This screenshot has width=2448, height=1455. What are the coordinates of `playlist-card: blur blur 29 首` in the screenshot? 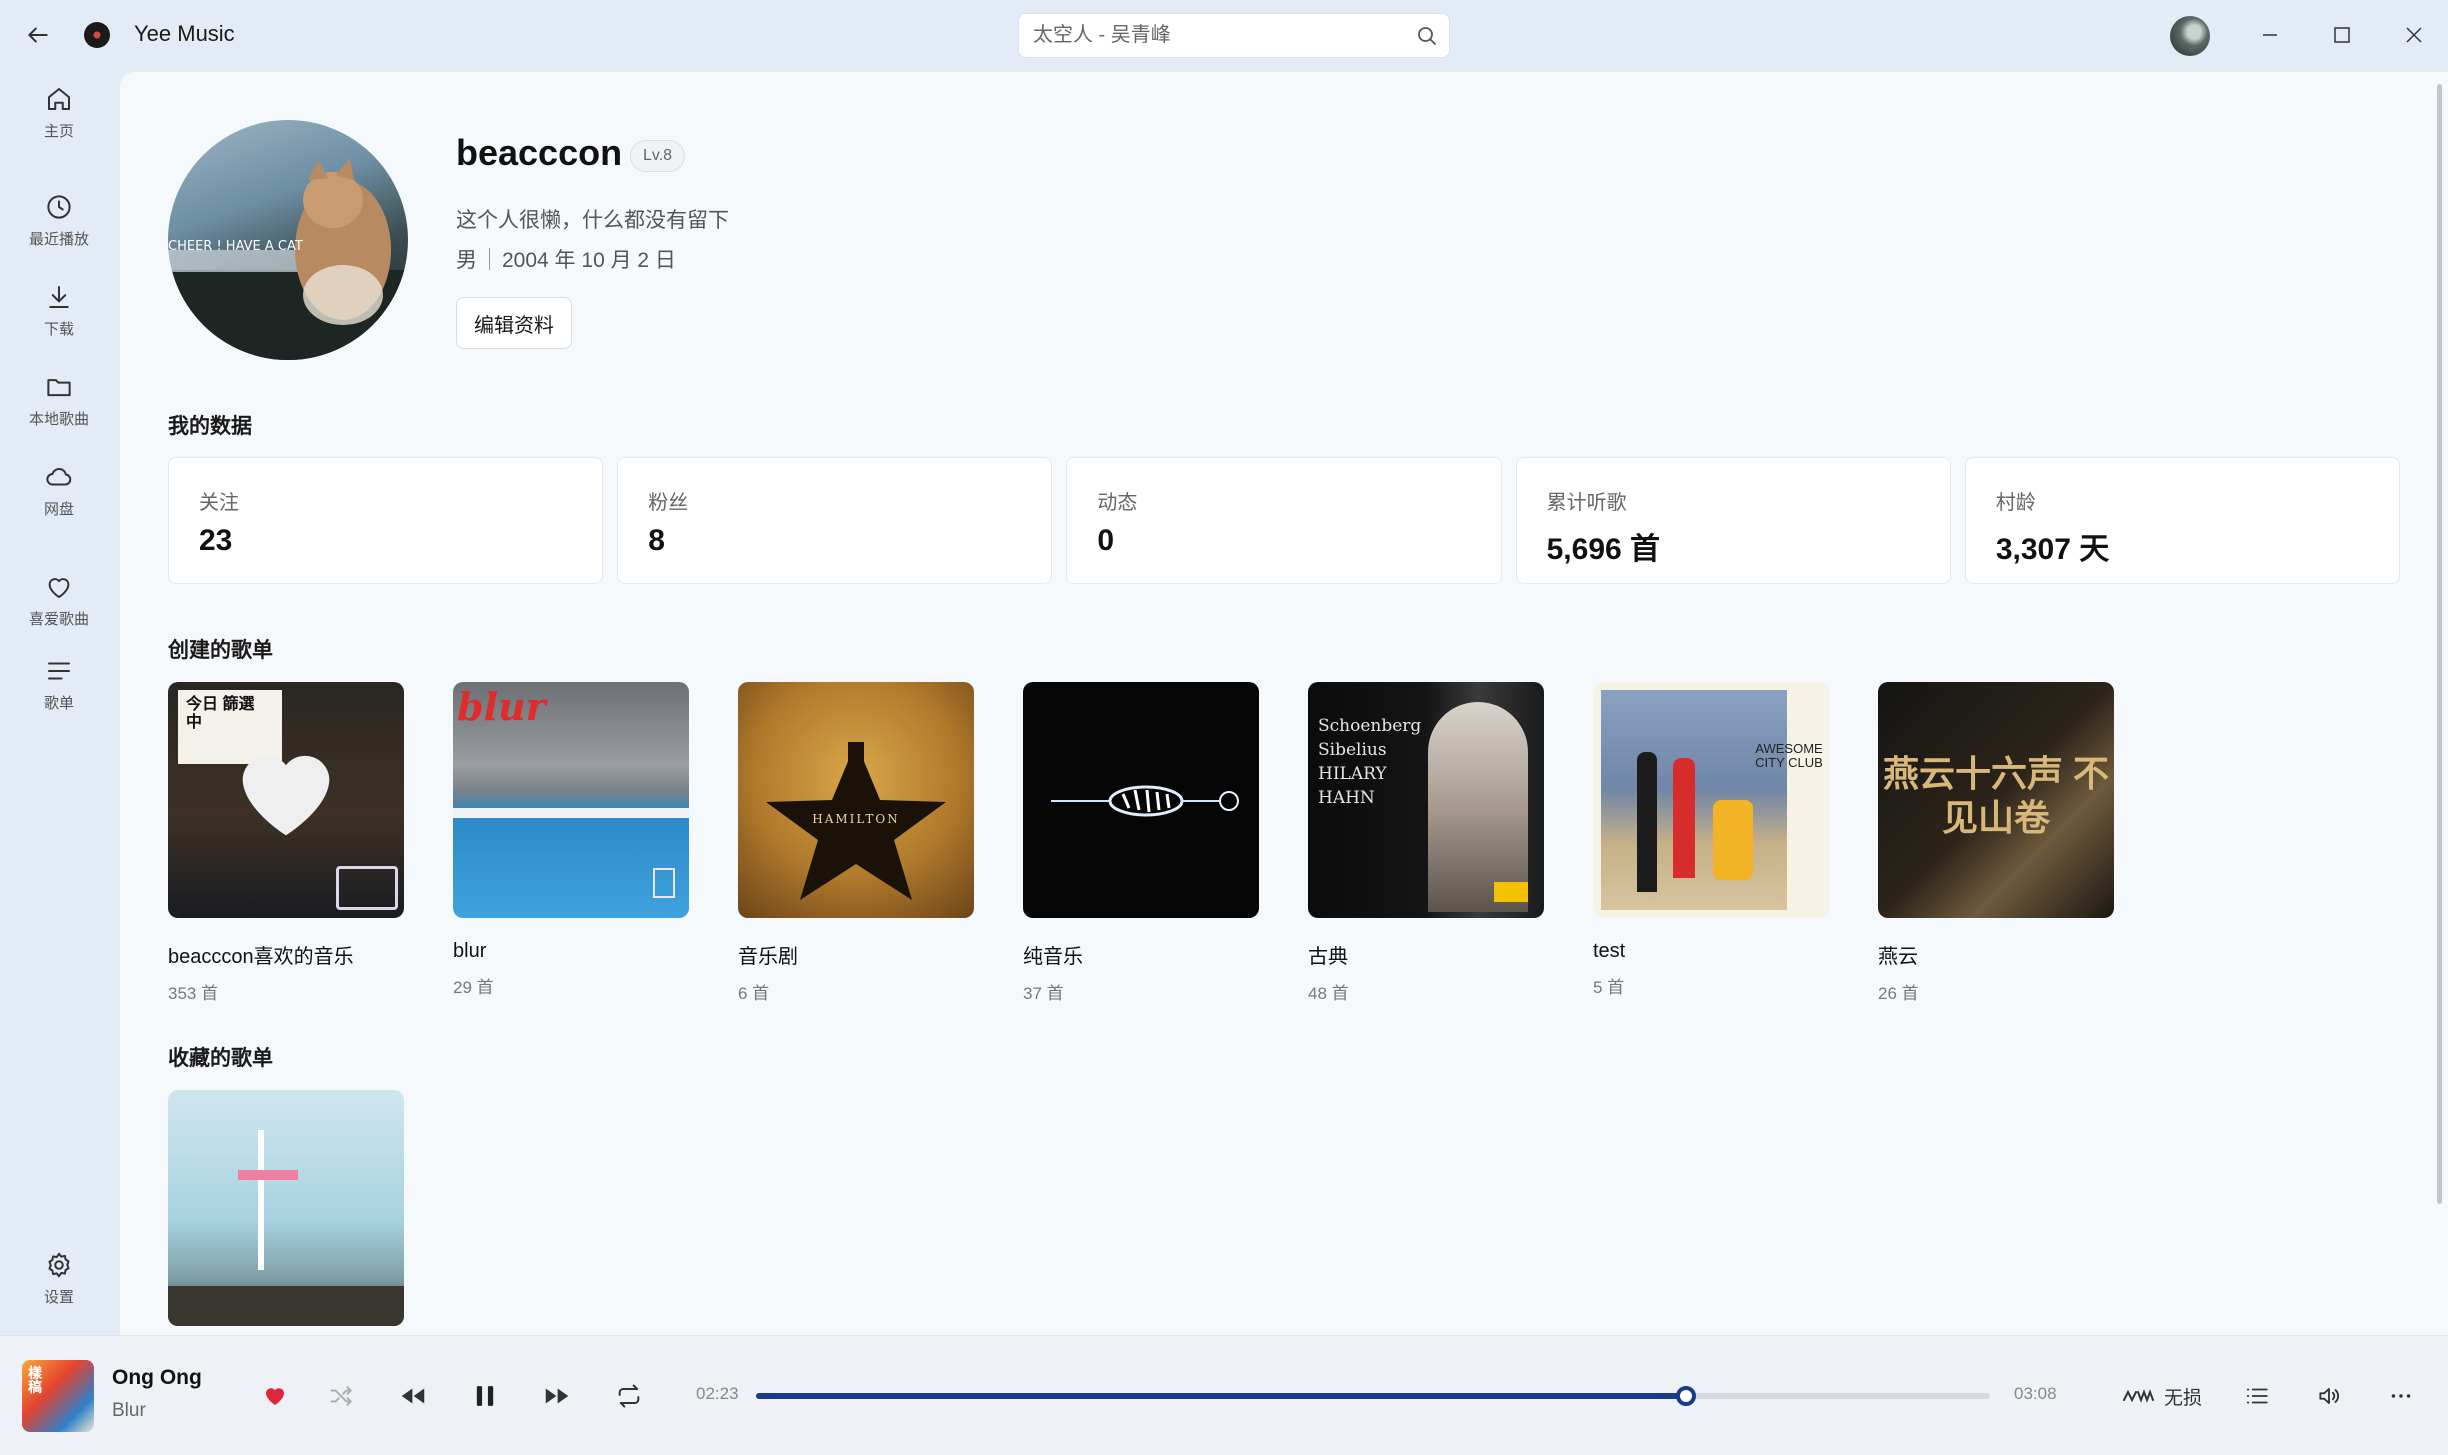 It's located at (571, 840).